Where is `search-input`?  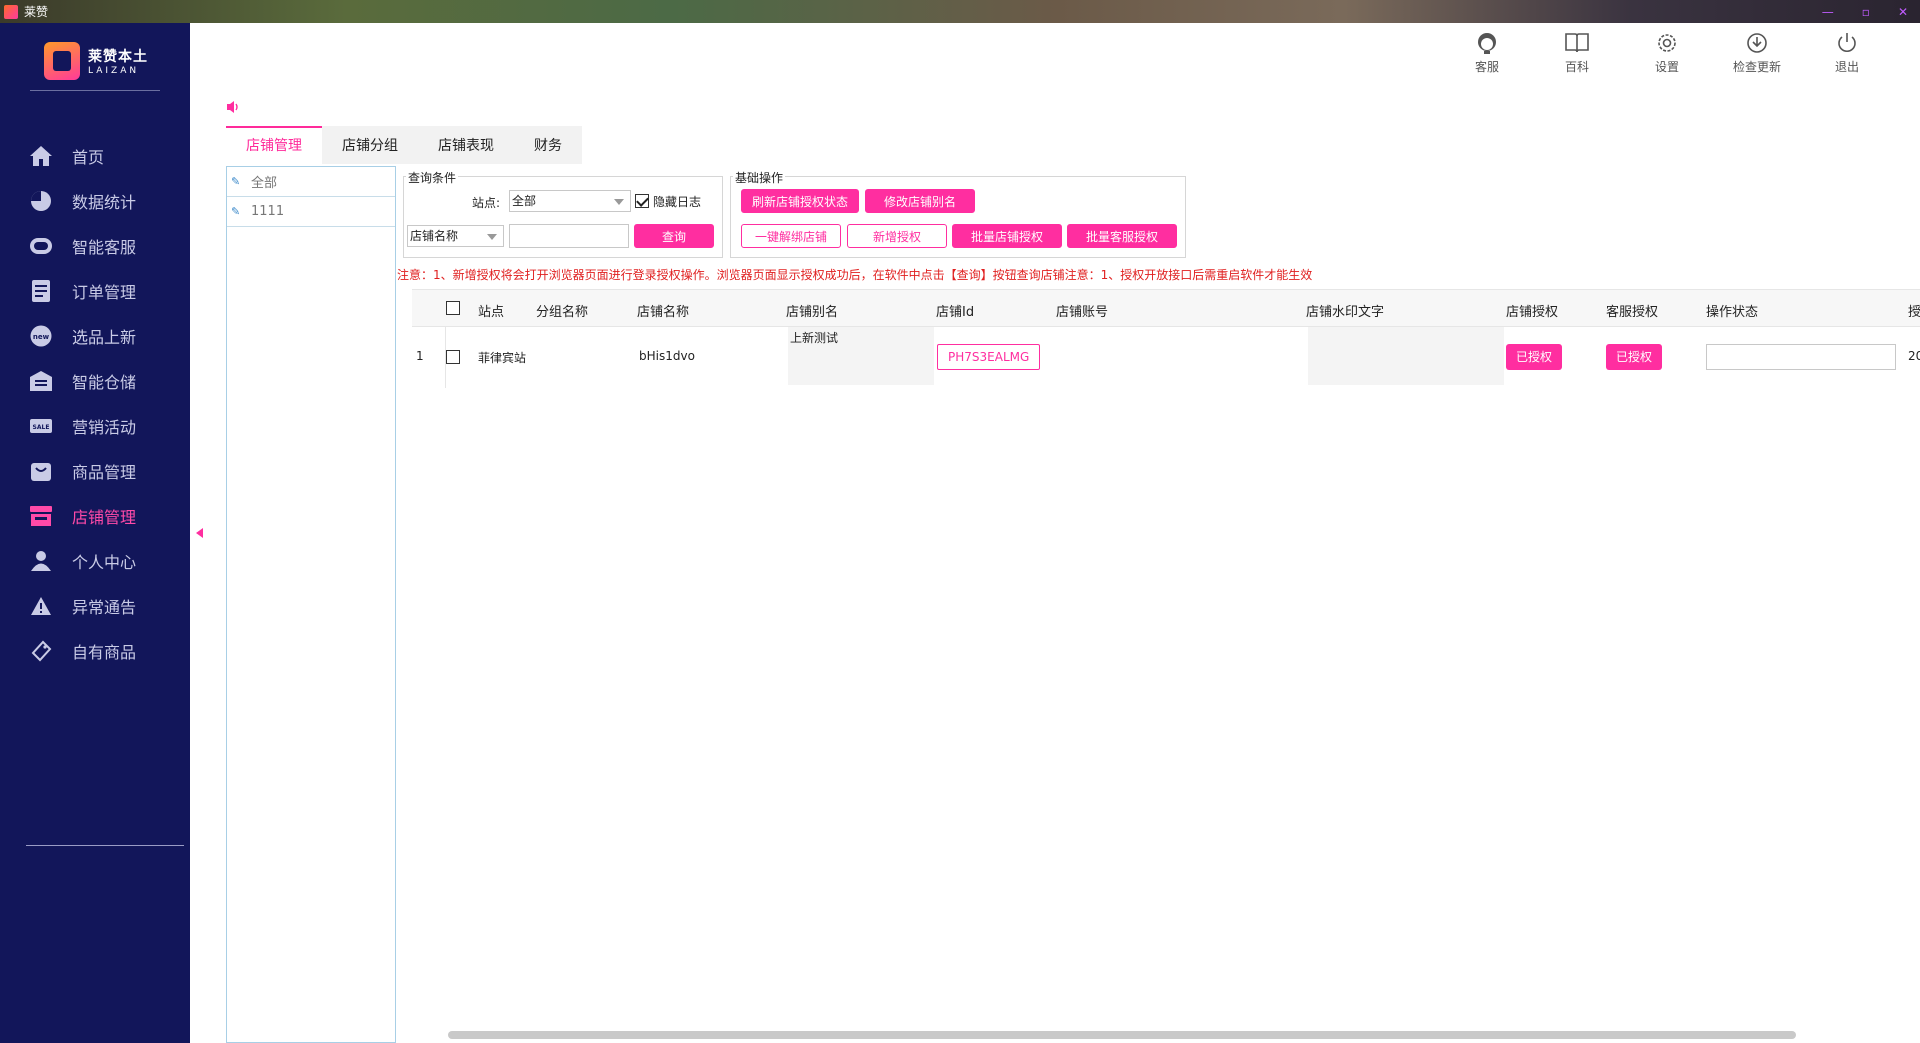 search-input is located at coordinates (569, 236).